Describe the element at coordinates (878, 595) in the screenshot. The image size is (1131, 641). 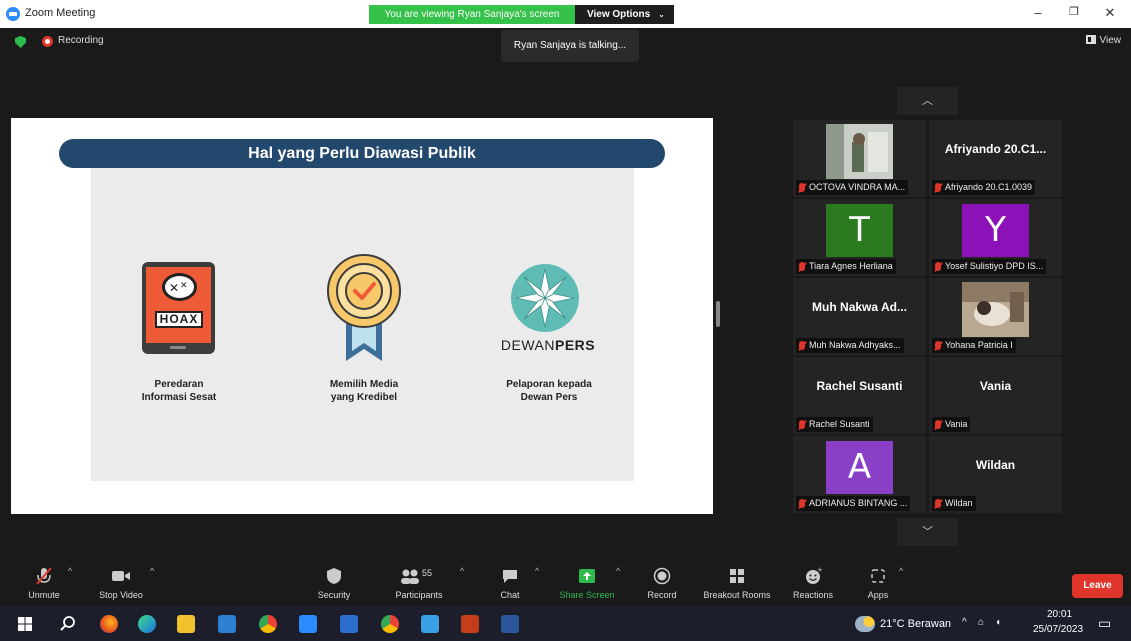
I see `apps-label: Apps` at that location.